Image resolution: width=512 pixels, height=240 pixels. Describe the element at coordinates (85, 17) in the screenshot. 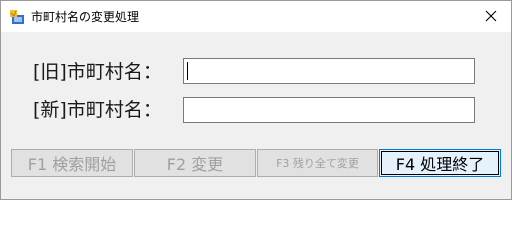

I see `window-title: 市町村名の変更処理` at that location.